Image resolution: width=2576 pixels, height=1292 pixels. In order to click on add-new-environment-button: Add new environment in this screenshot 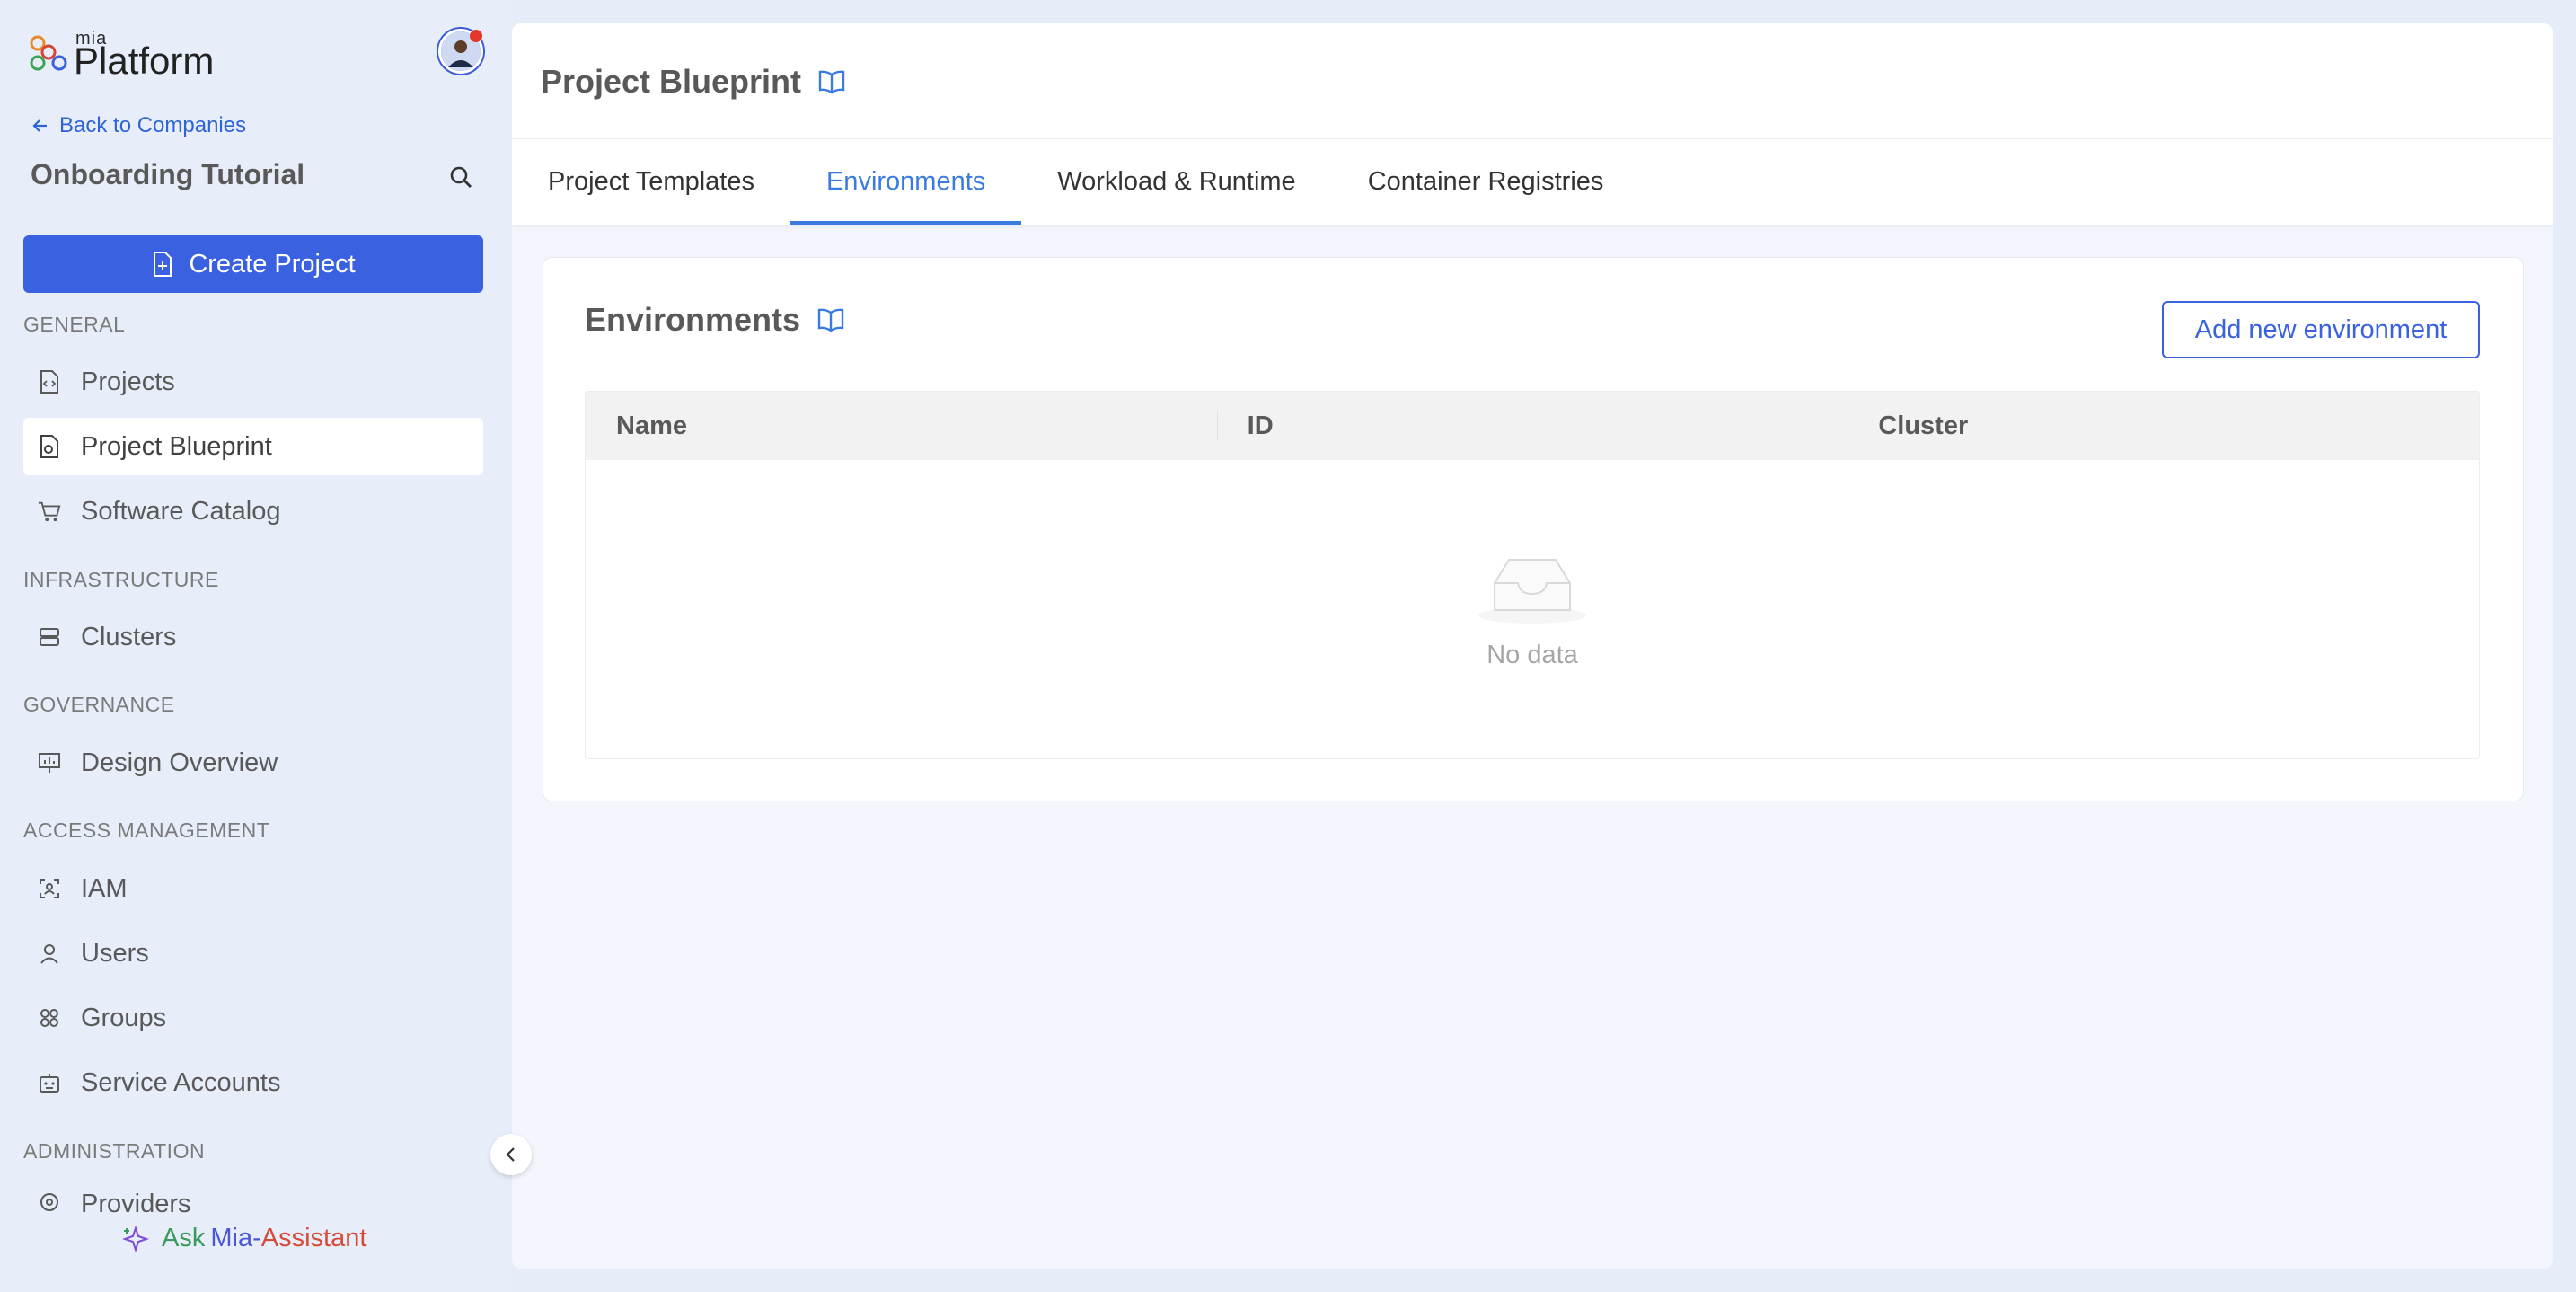, I will do `click(2321, 329)`.